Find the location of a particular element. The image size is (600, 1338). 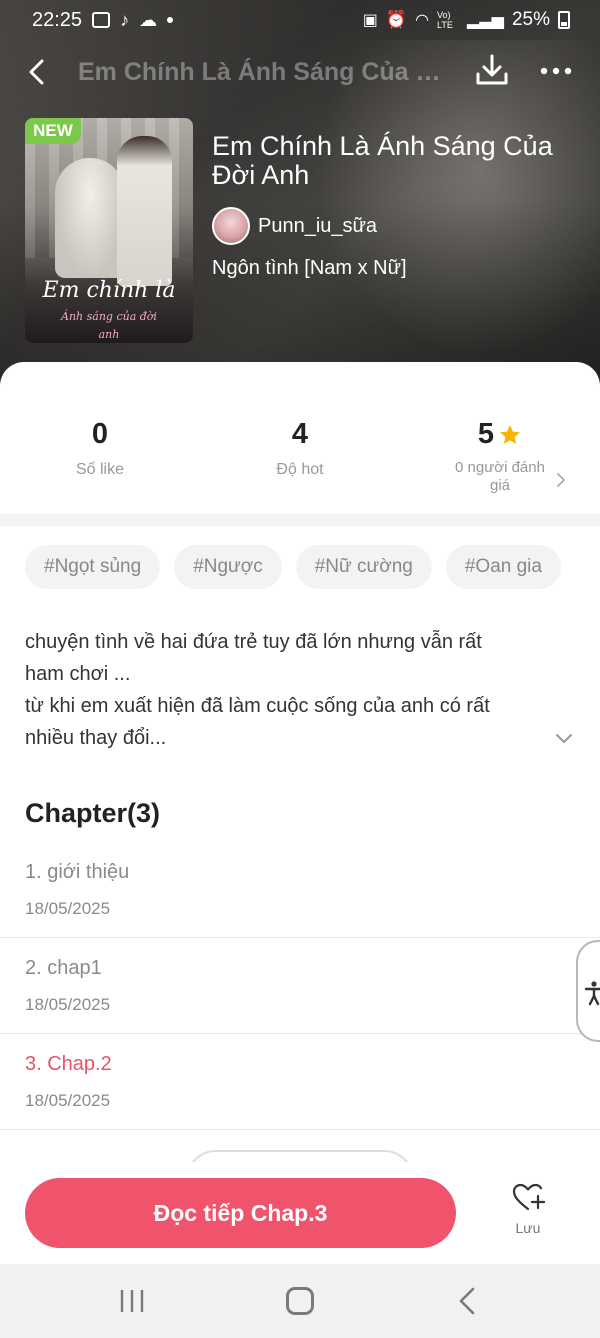

book-genre: Ngôn tình [Nam x Nữ] is located at coordinates (309, 268).